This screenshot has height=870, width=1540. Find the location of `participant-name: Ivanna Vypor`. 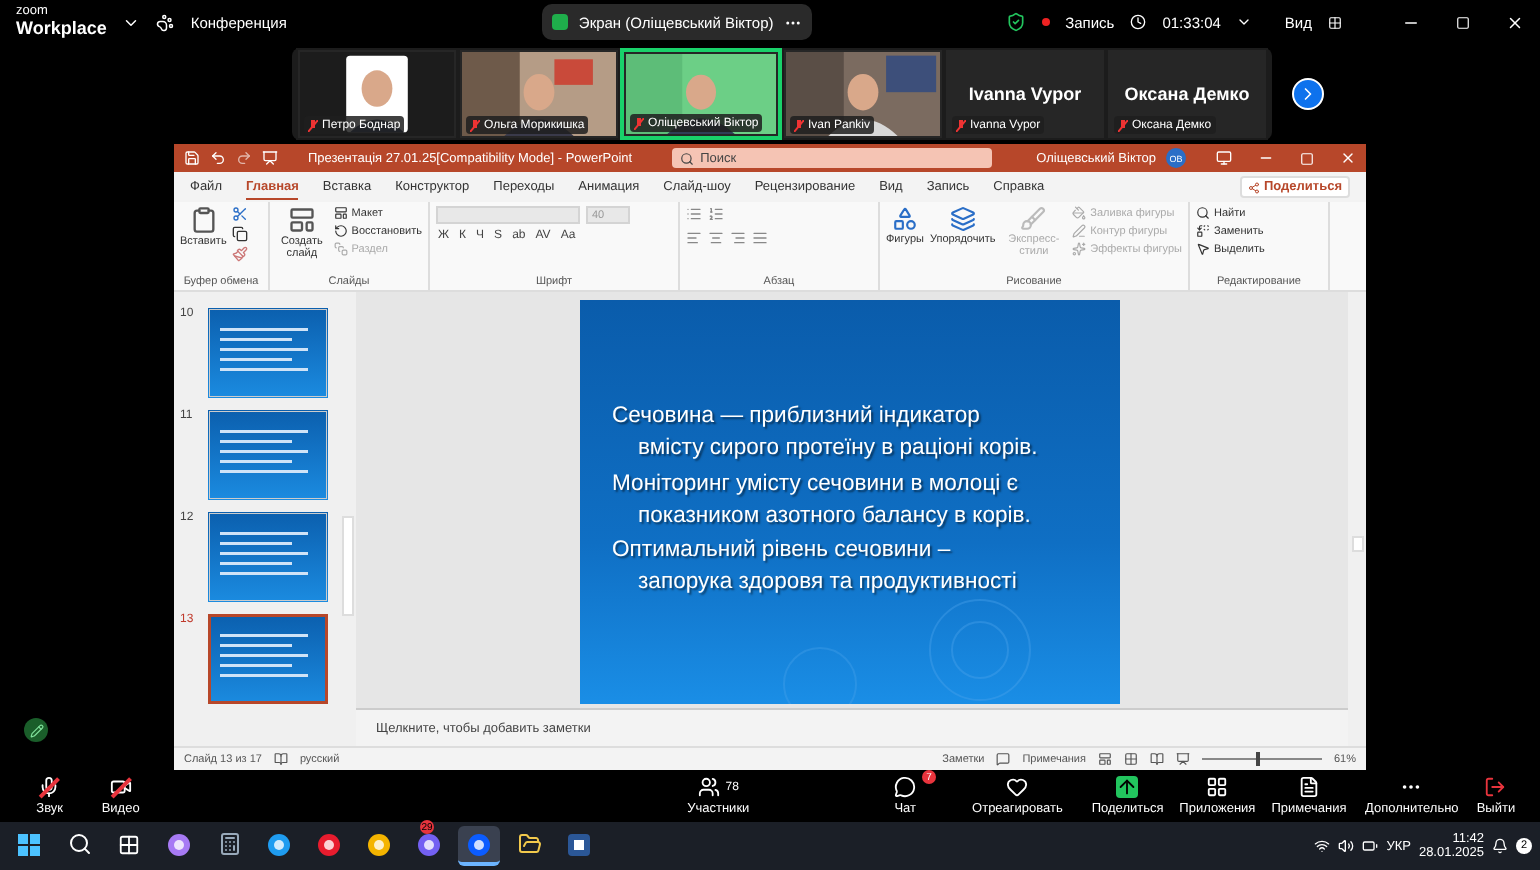

participant-name: Ivanna Vypor is located at coordinates (1025, 94).